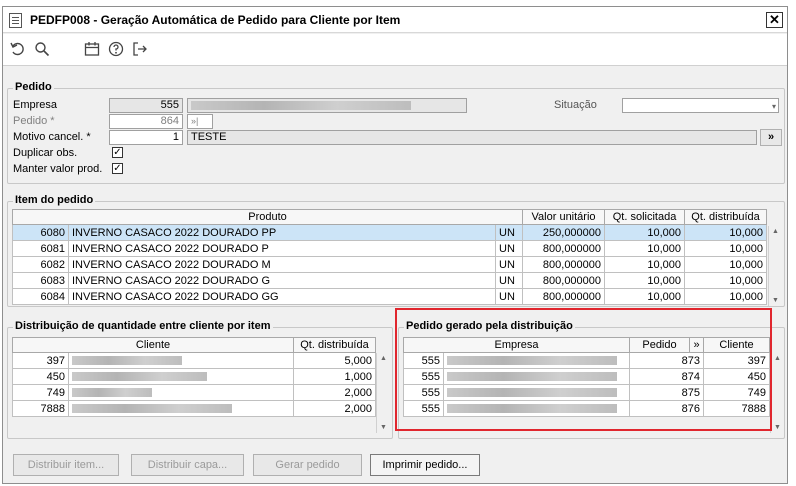 This screenshot has width=796, height=486. Describe the element at coordinates (117, 152) in the screenshot. I see `duplicar-obs-checkbox: ✓` at that location.